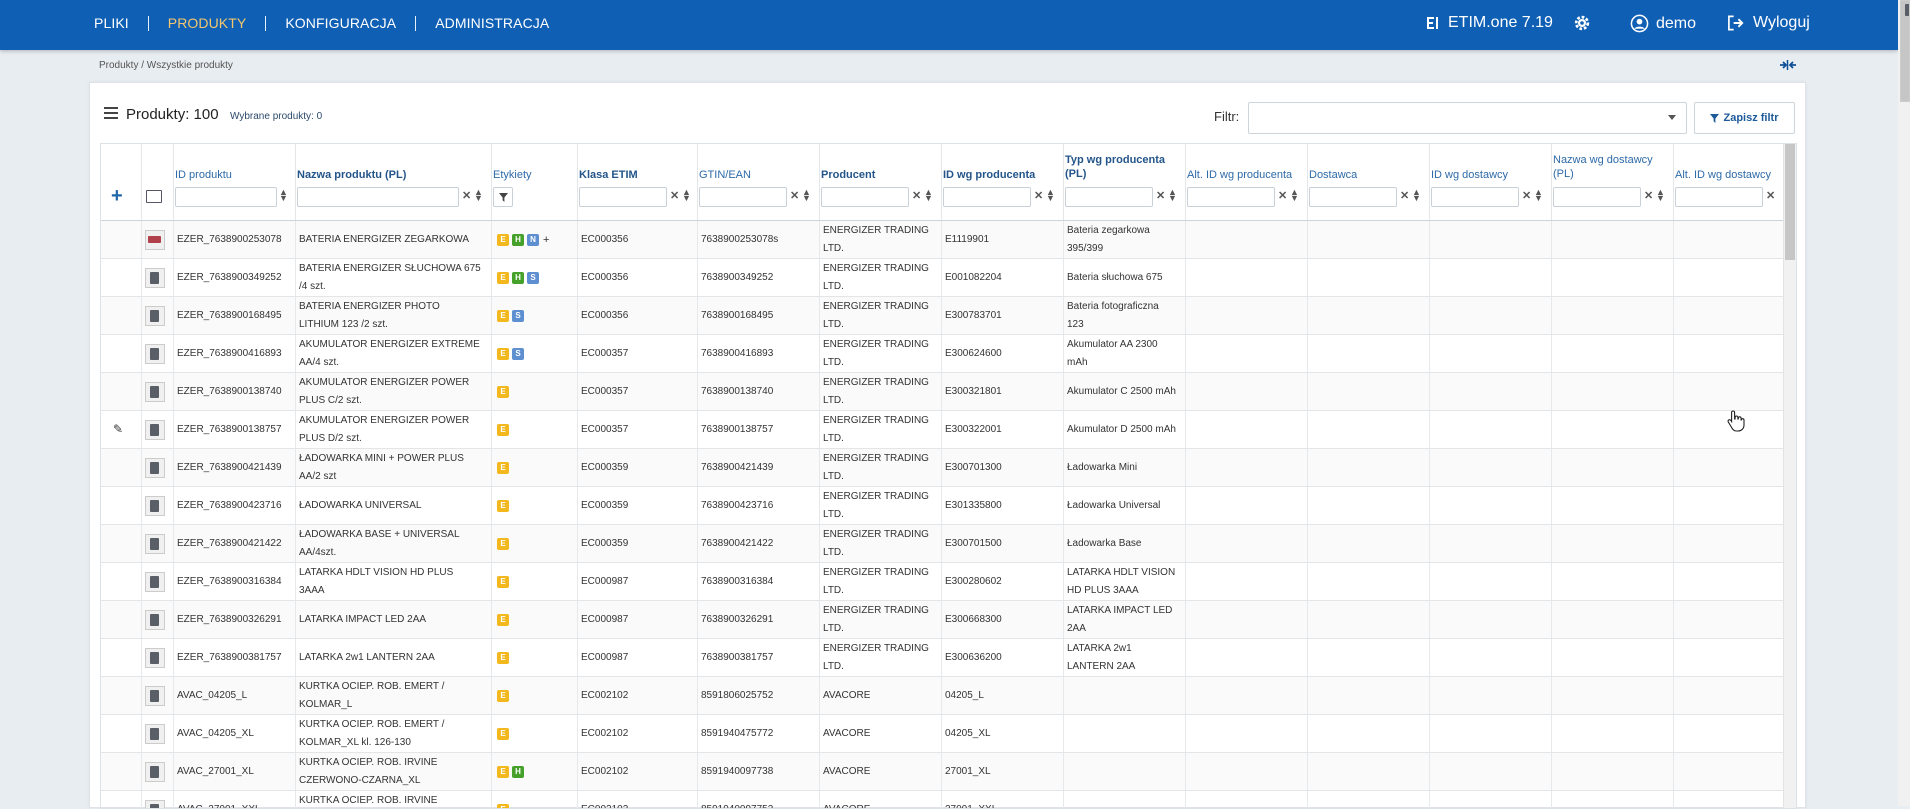 The width and height of the screenshot is (1910, 809). What do you see at coordinates (1115, 167) in the screenshot?
I see `header-type: Typ wg producenta(PL)` at bounding box center [1115, 167].